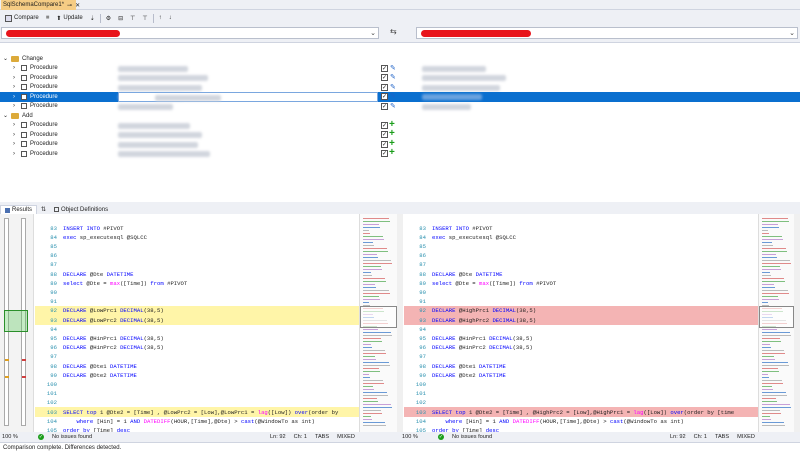  Describe the element at coordinates (22, 210) in the screenshot. I see `tab-results-label: Results` at that location.